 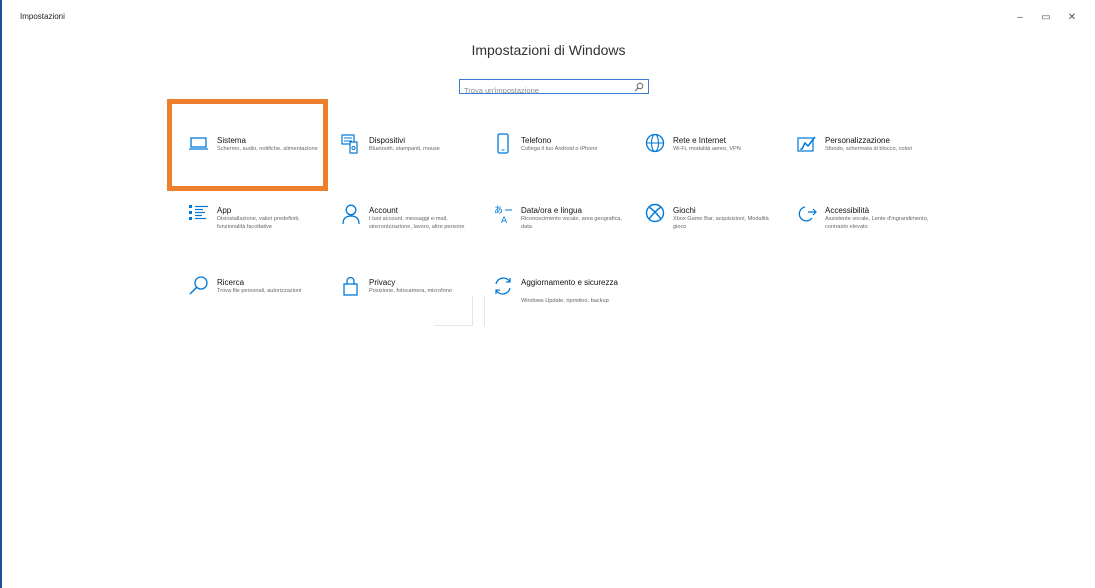 I want to click on personalization-icon, so click(x=807, y=144).